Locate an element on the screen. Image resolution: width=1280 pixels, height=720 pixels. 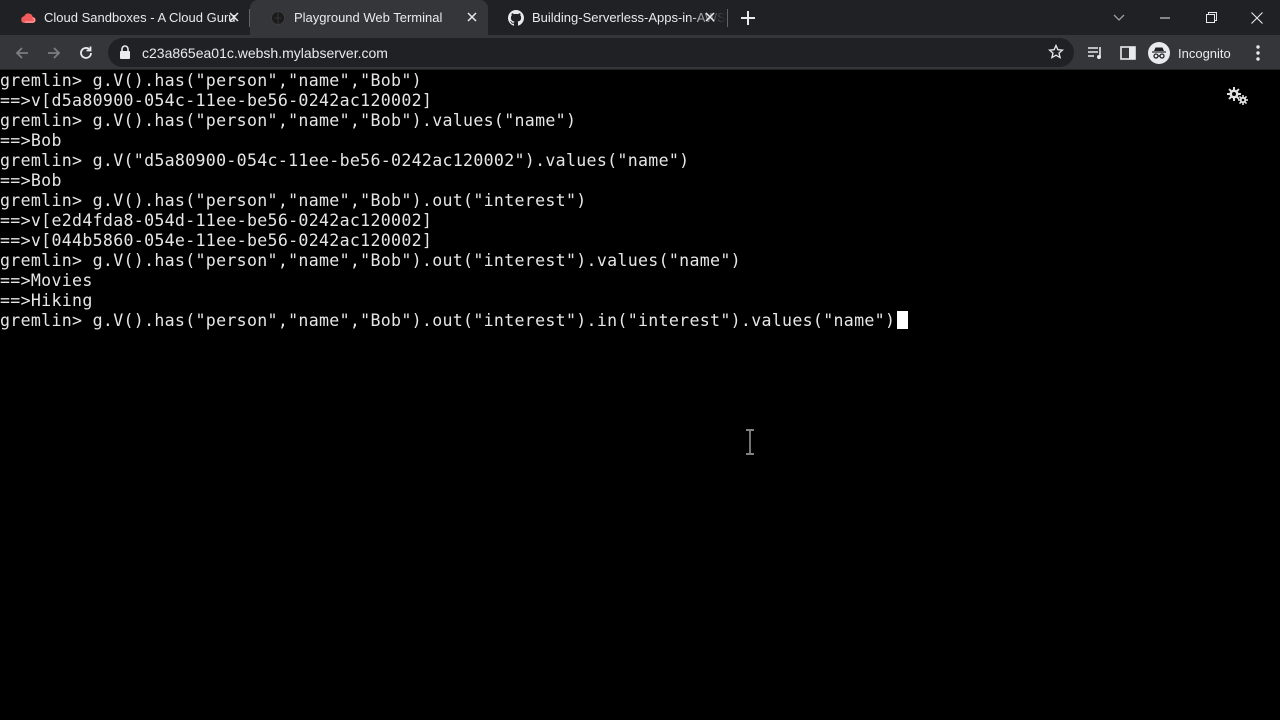
arrow-right-icon is located at coordinates (54, 53).